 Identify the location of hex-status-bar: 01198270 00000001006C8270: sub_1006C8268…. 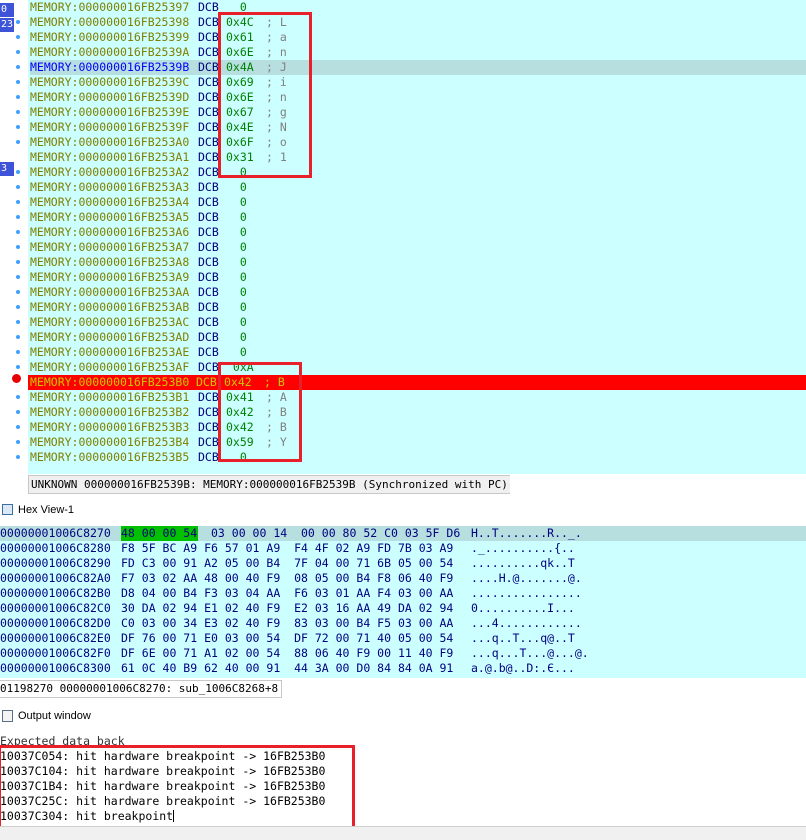
(141, 689).